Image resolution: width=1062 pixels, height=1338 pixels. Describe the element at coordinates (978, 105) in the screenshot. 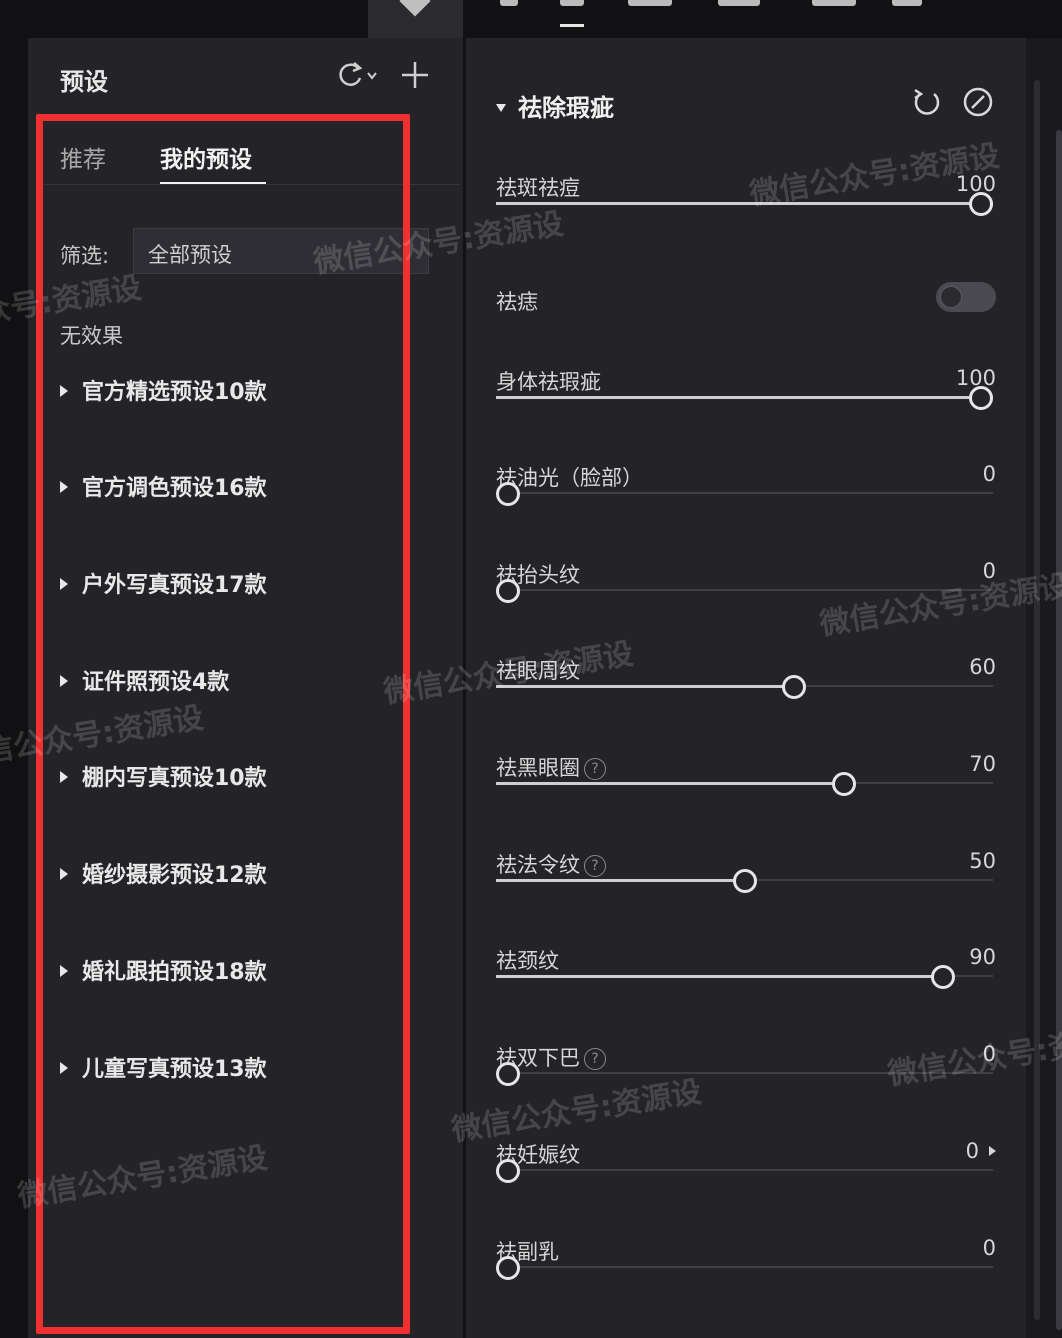

I see `disable-icon` at that location.